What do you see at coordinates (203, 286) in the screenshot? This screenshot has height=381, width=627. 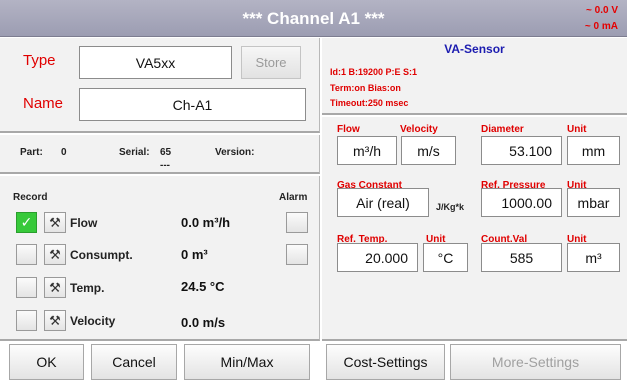 I see `temp-value: 24.5 °C` at bounding box center [203, 286].